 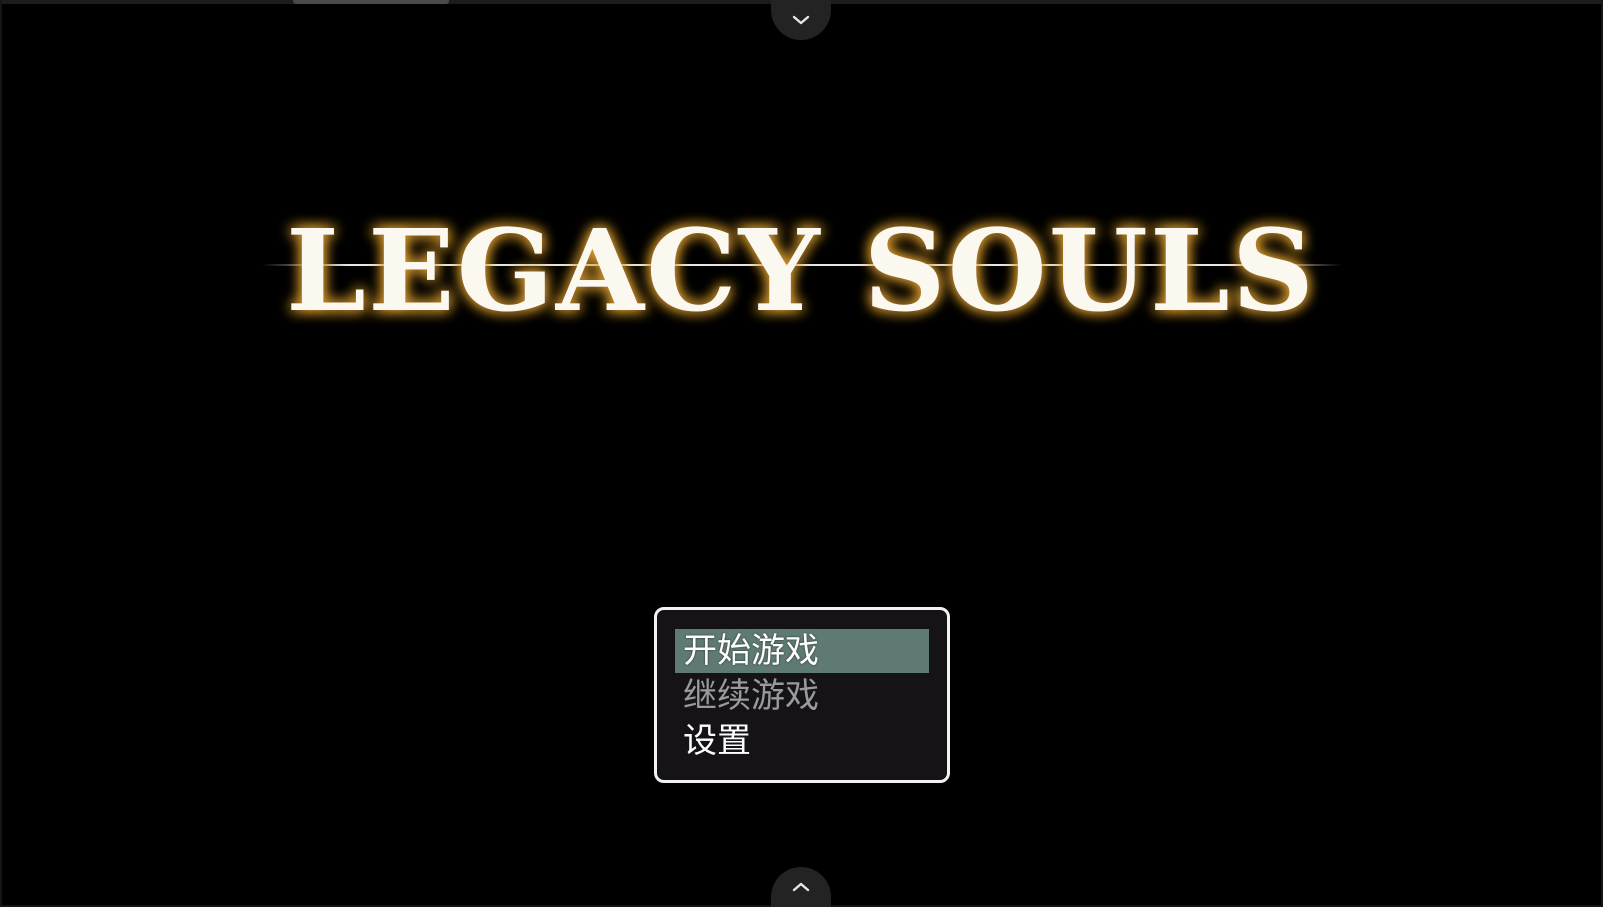 I want to click on collapse-top-tab-button, so click(x=801, y=20).